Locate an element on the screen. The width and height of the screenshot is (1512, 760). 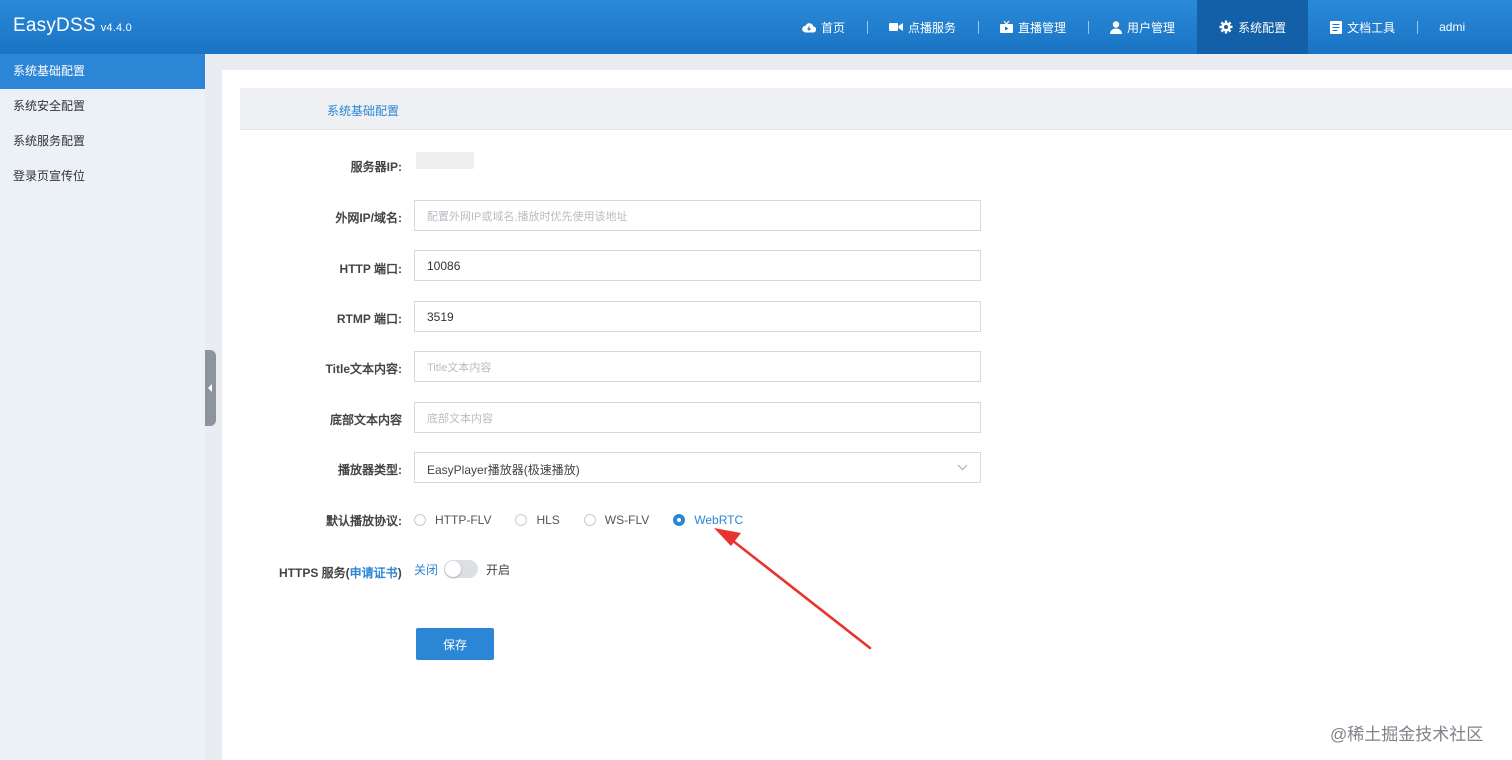
toggle-knob is located at coordinates (453, 569).